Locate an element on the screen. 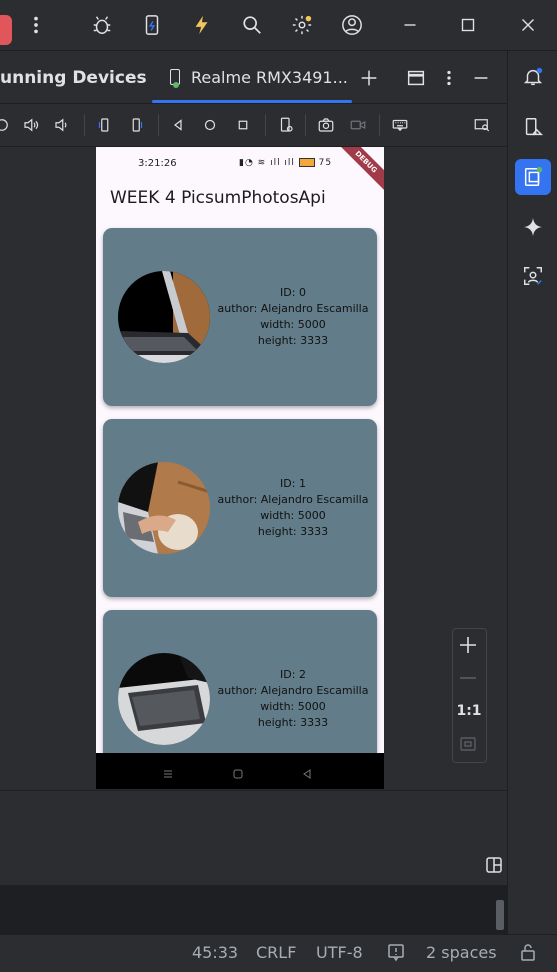  overview-square-icon is located at coordinates (243, 125).